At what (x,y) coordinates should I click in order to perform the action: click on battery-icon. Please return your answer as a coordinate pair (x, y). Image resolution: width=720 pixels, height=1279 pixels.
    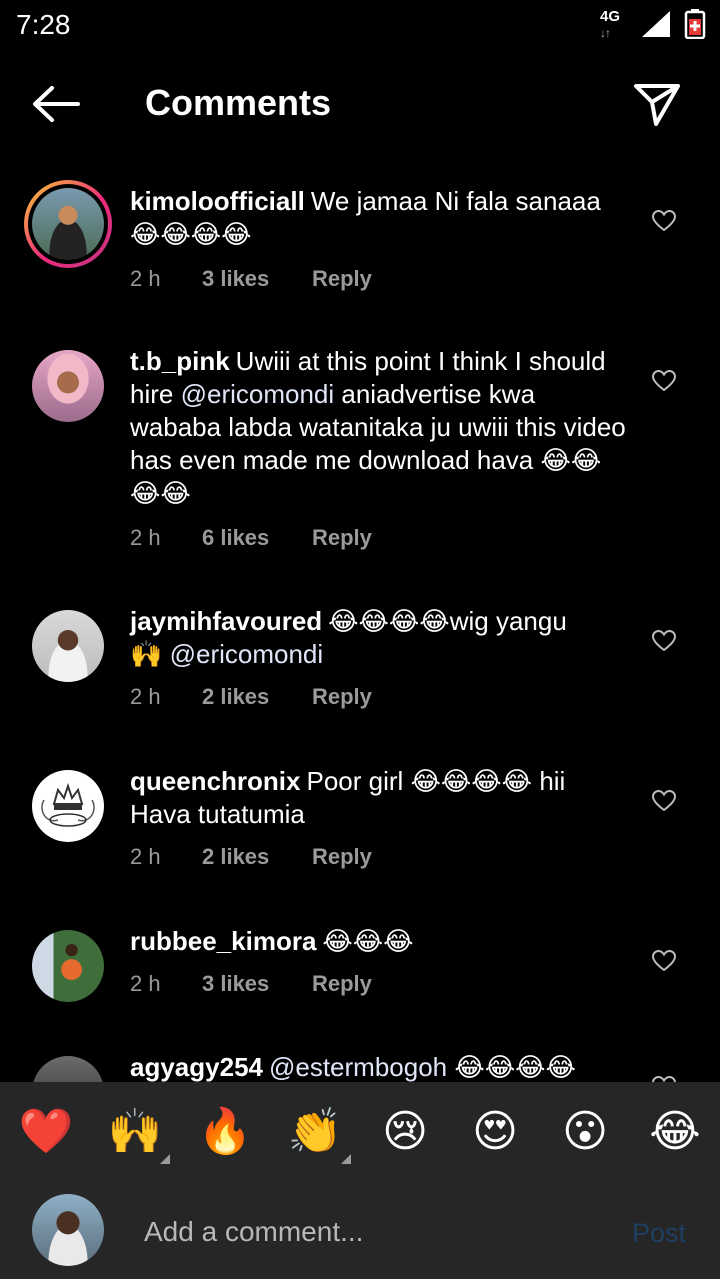
    Looking at the image, I should click on (695, 24).